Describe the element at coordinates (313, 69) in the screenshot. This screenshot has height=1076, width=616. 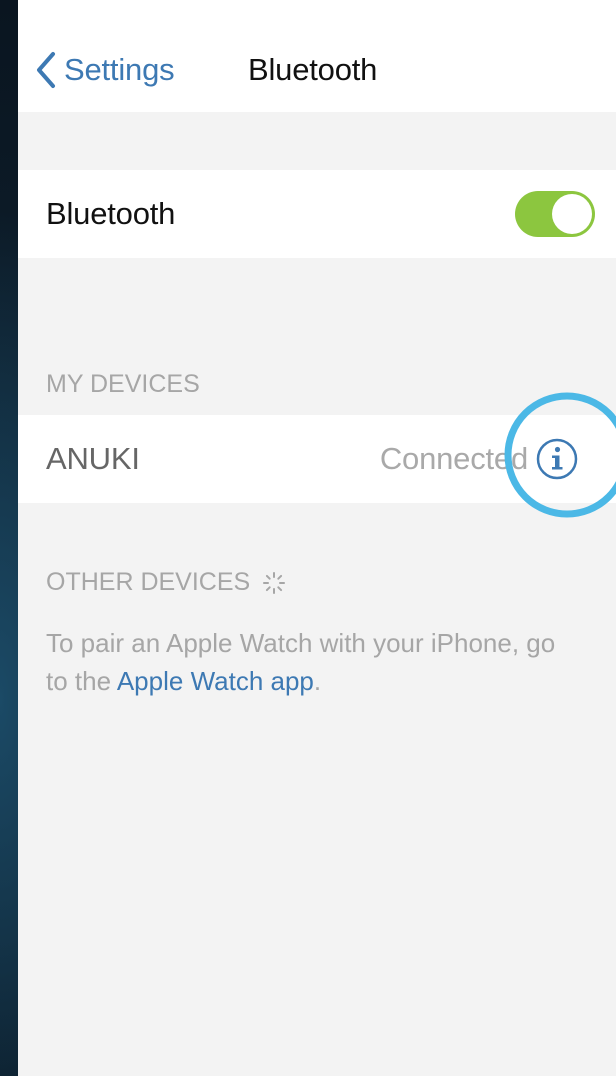
I see `page-title: Bluetooth` at that location.